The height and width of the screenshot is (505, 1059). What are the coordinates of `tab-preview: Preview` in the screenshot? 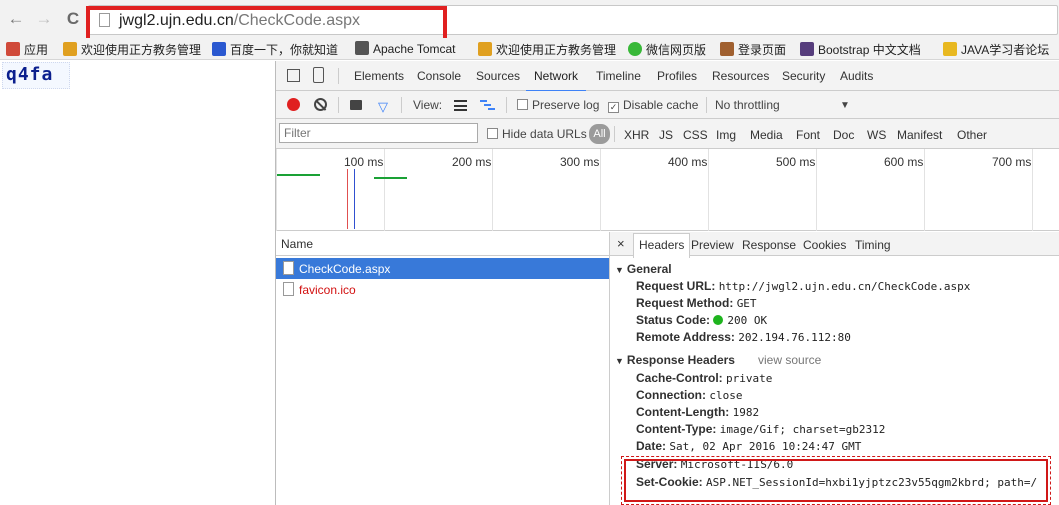 It's located at (712, 245).